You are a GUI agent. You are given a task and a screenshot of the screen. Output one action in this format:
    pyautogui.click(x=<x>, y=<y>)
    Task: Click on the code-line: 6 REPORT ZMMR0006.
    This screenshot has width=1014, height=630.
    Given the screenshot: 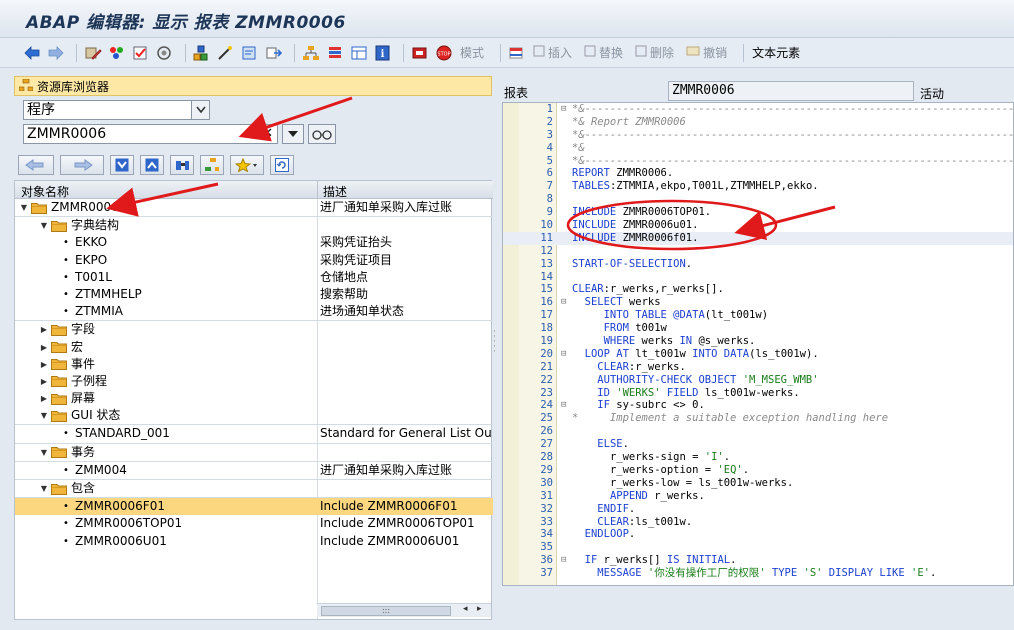 What is the action you would take?
    pyautogui.click(x=758, y=173)
    